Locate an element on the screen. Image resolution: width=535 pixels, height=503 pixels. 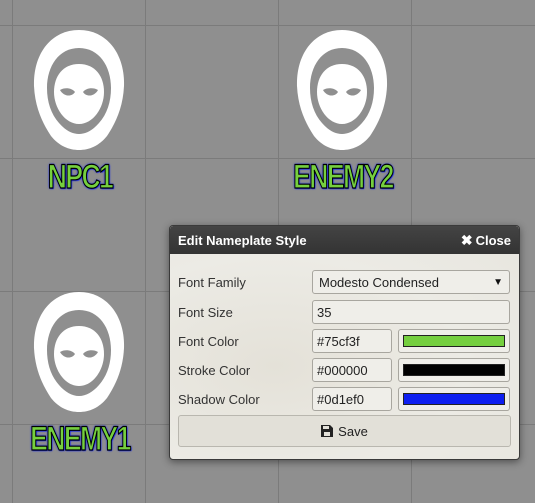
font-family-value: Modesto Condensed is located at coordinates (379, 282).